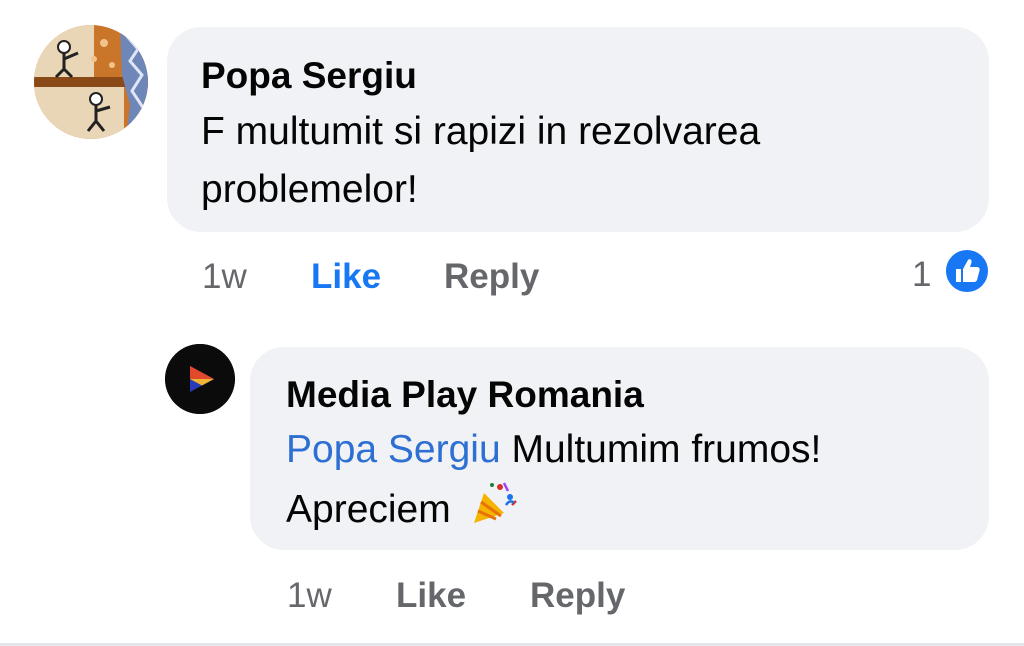  I want to click on reply-reply-button: Reply, so click(577, 596).